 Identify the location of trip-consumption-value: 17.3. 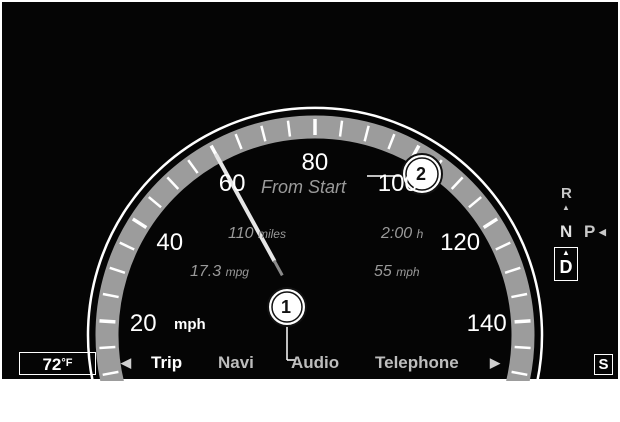
(206, 271).